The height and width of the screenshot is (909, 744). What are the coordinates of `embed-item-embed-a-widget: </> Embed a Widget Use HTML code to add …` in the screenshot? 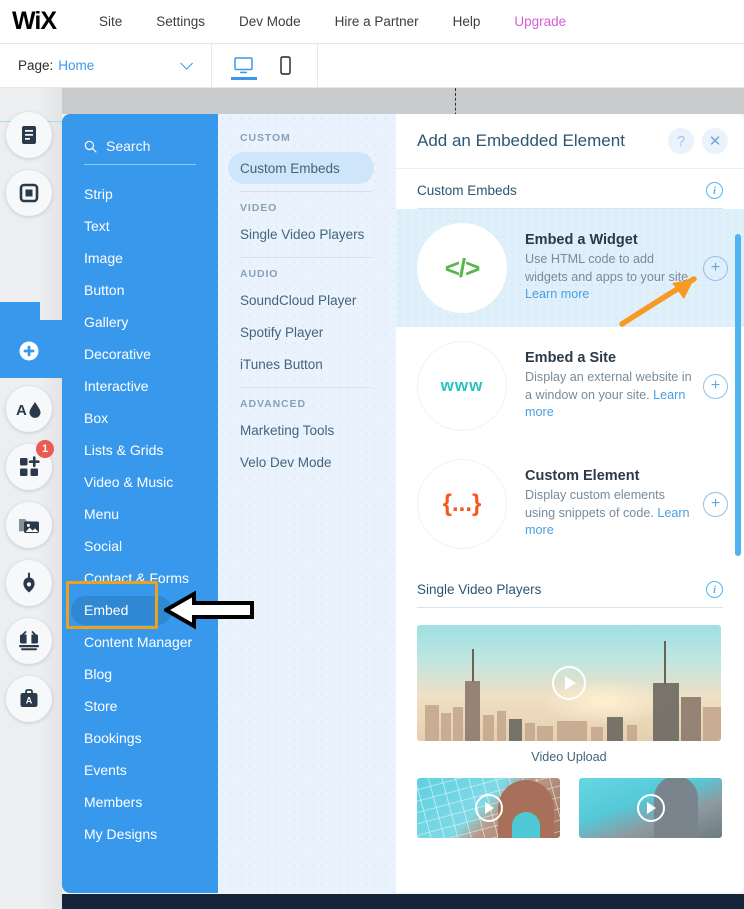 It's located at (570, 268).